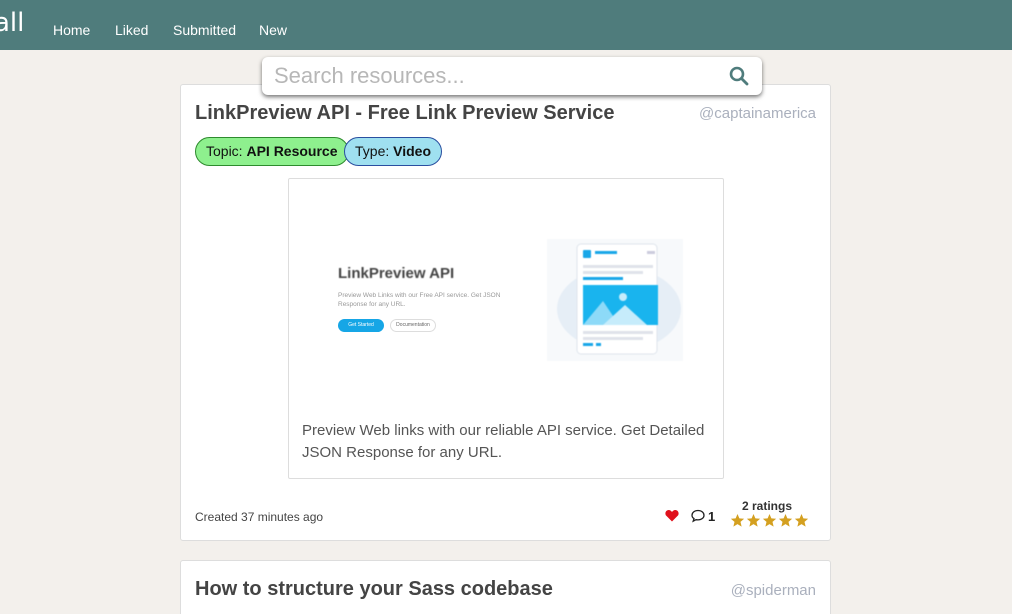 The width and height of the screenshot is (1012, 614). What do you see at coordinates (374, 589) in the screenshot?
I see `resource-title: How to structure your Sass codebase` at bounding box center [374, 589].